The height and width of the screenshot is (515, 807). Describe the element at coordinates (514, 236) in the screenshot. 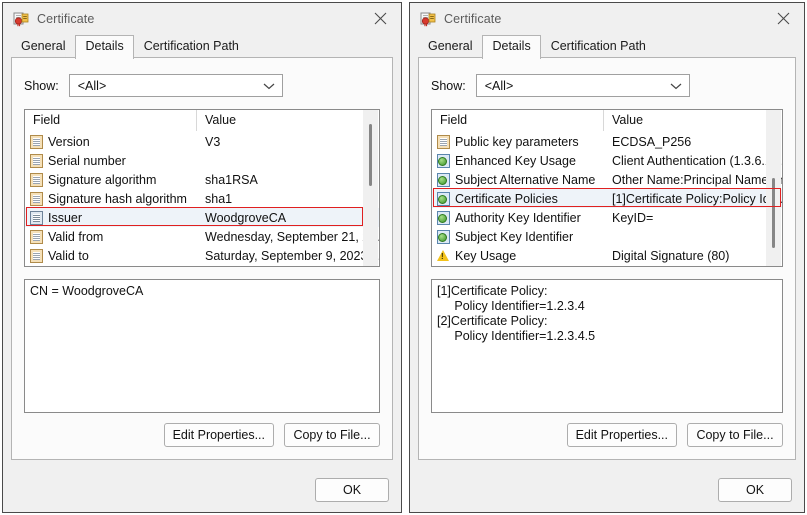

I see `field-label: Subject Key Identifier` at that location.